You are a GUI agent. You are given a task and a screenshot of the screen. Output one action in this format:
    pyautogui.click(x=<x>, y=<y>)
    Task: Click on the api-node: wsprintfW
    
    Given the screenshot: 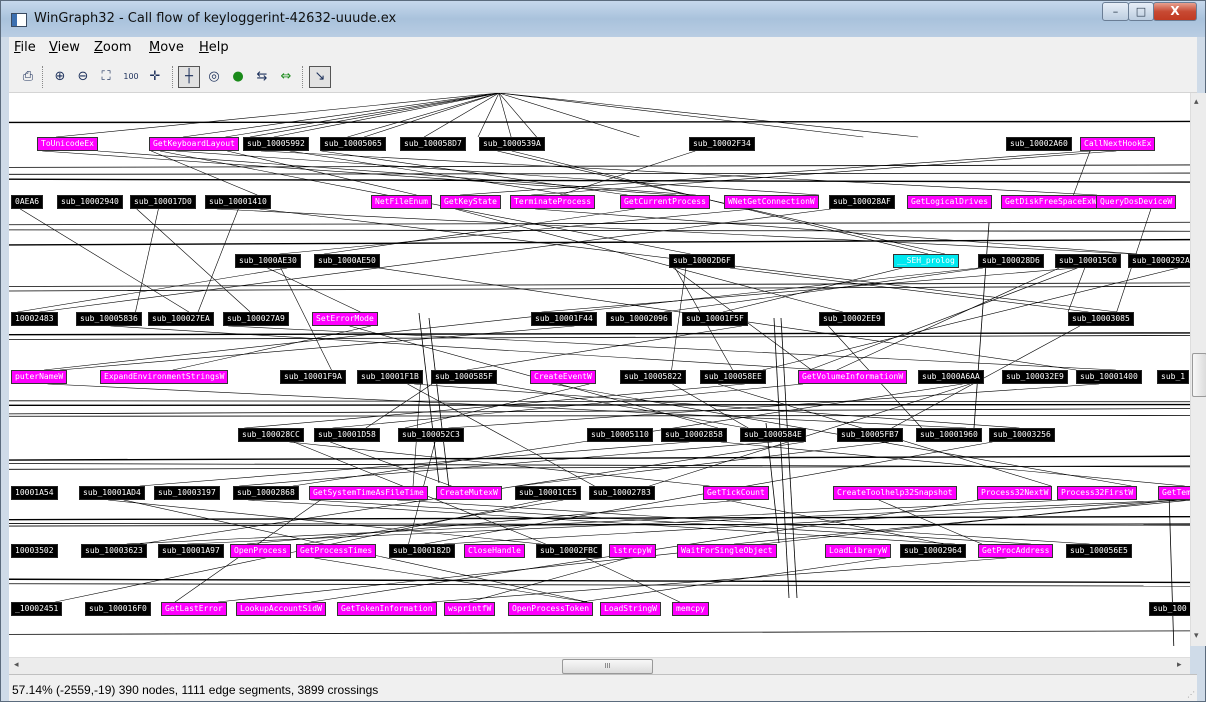 What is the action you would take?
    pyautogui.click(x=470, y=609)
    